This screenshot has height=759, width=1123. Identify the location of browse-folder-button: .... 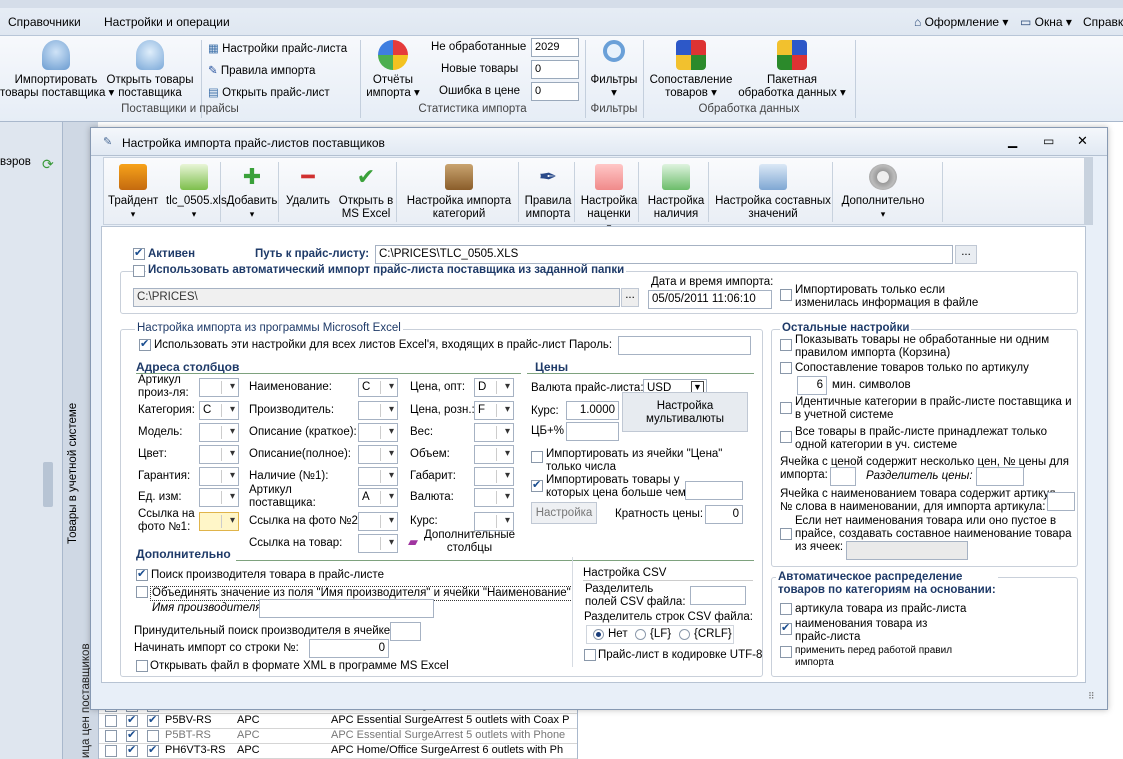
(630, 297).